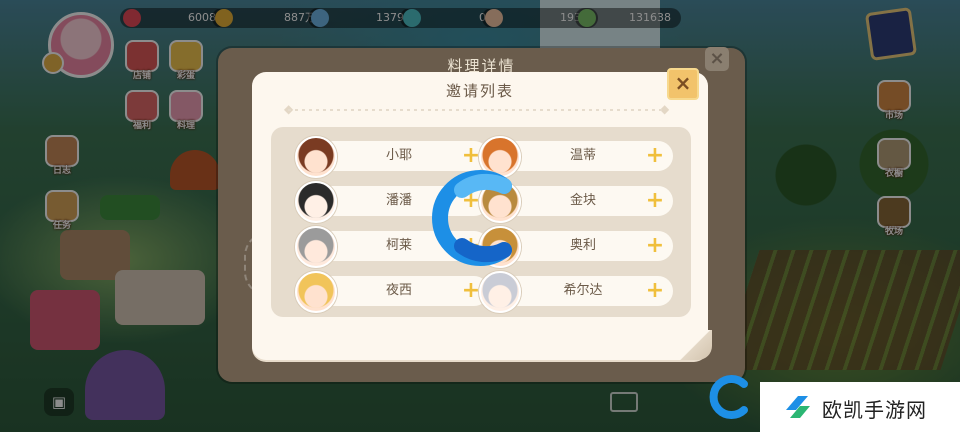 The image size is (960, 432). What do you see at coordinates (477, 110) in the screenshot?
I see `title-divider` at bounding box center [477, 110].